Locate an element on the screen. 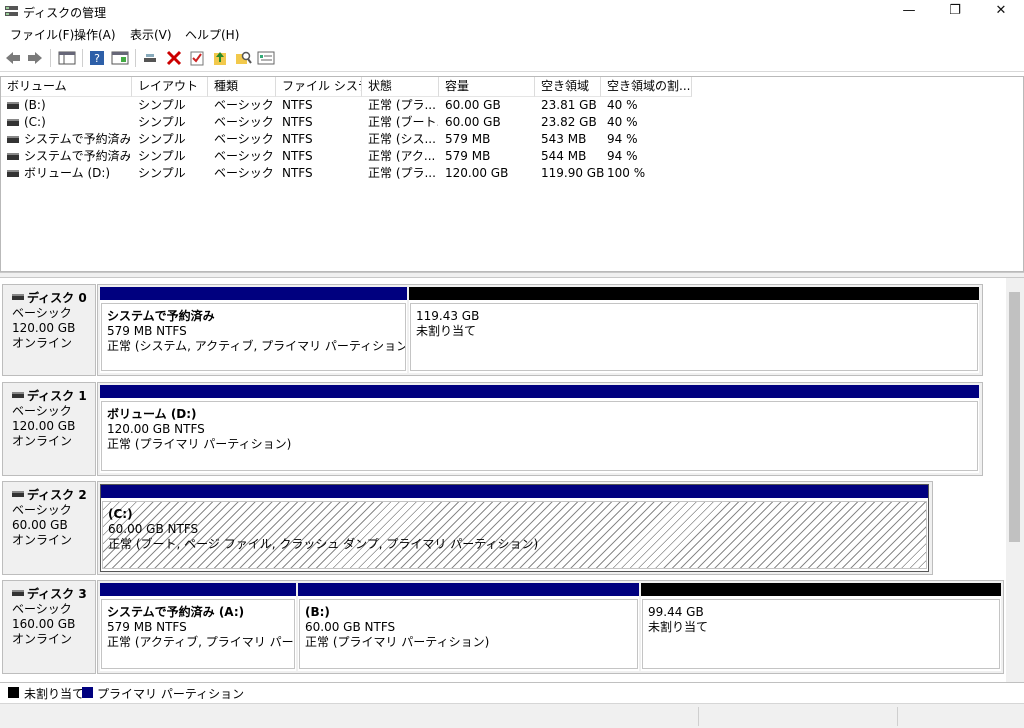  help-icon: ? is located at coordinates (97, 58).